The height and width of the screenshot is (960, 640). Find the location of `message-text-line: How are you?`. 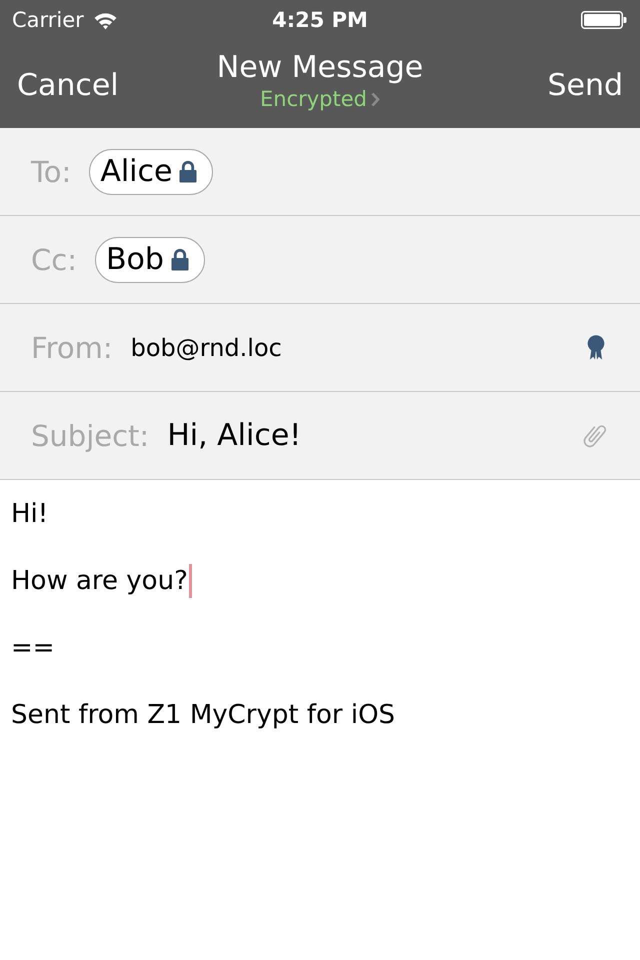

message-text-line: How are you? is located at coordinates (99, 581).